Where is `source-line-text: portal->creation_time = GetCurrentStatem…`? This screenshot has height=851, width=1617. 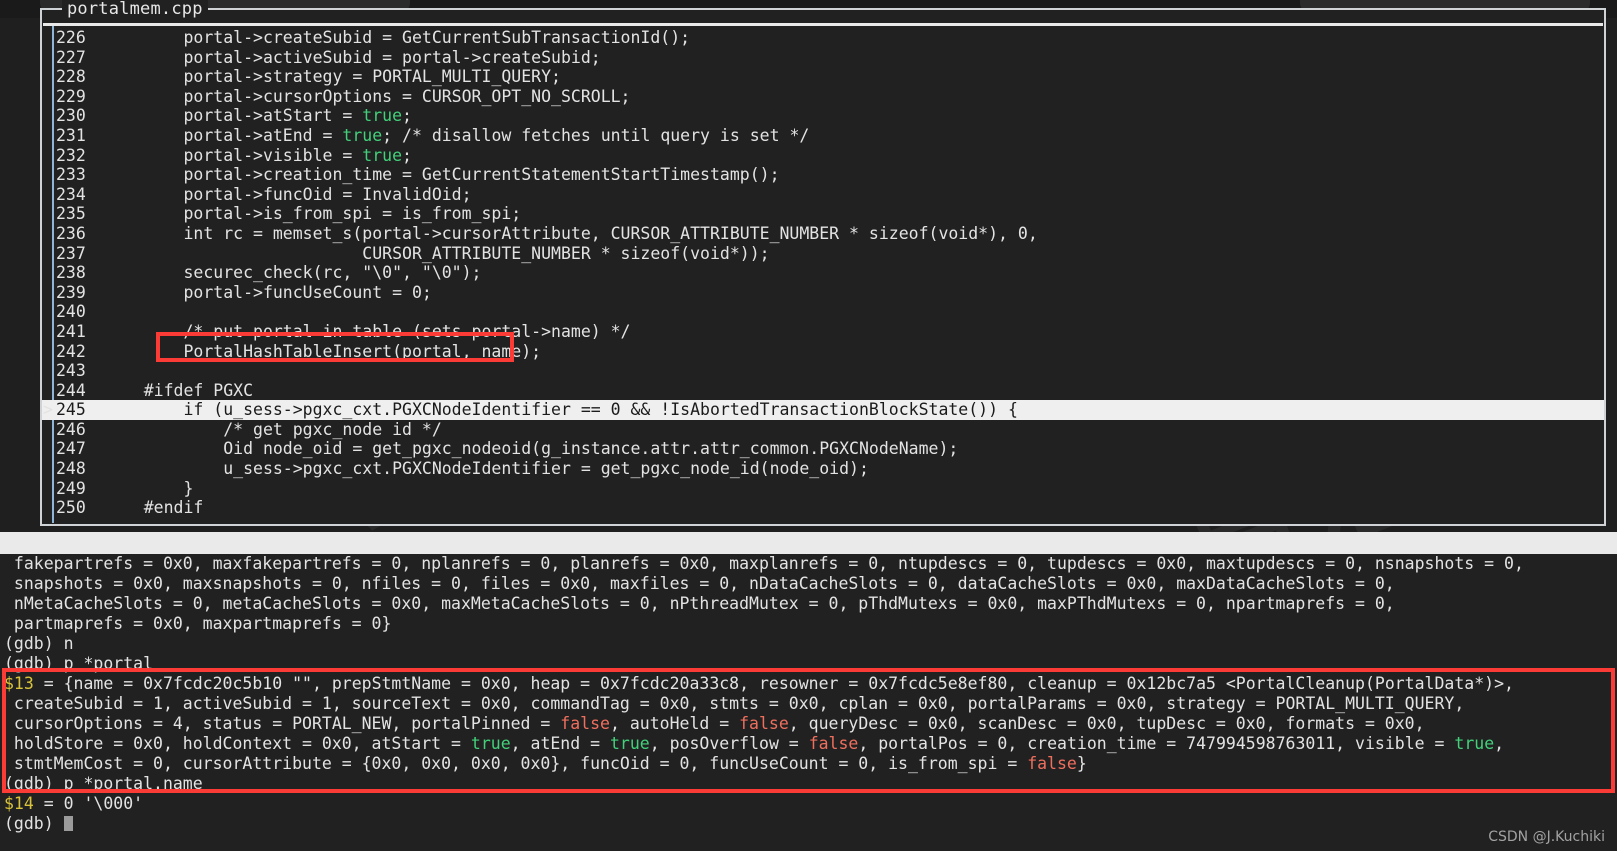
source-line-text: portal->creation_time = GetCurrentStatem… is located at coordinates (442, 175).